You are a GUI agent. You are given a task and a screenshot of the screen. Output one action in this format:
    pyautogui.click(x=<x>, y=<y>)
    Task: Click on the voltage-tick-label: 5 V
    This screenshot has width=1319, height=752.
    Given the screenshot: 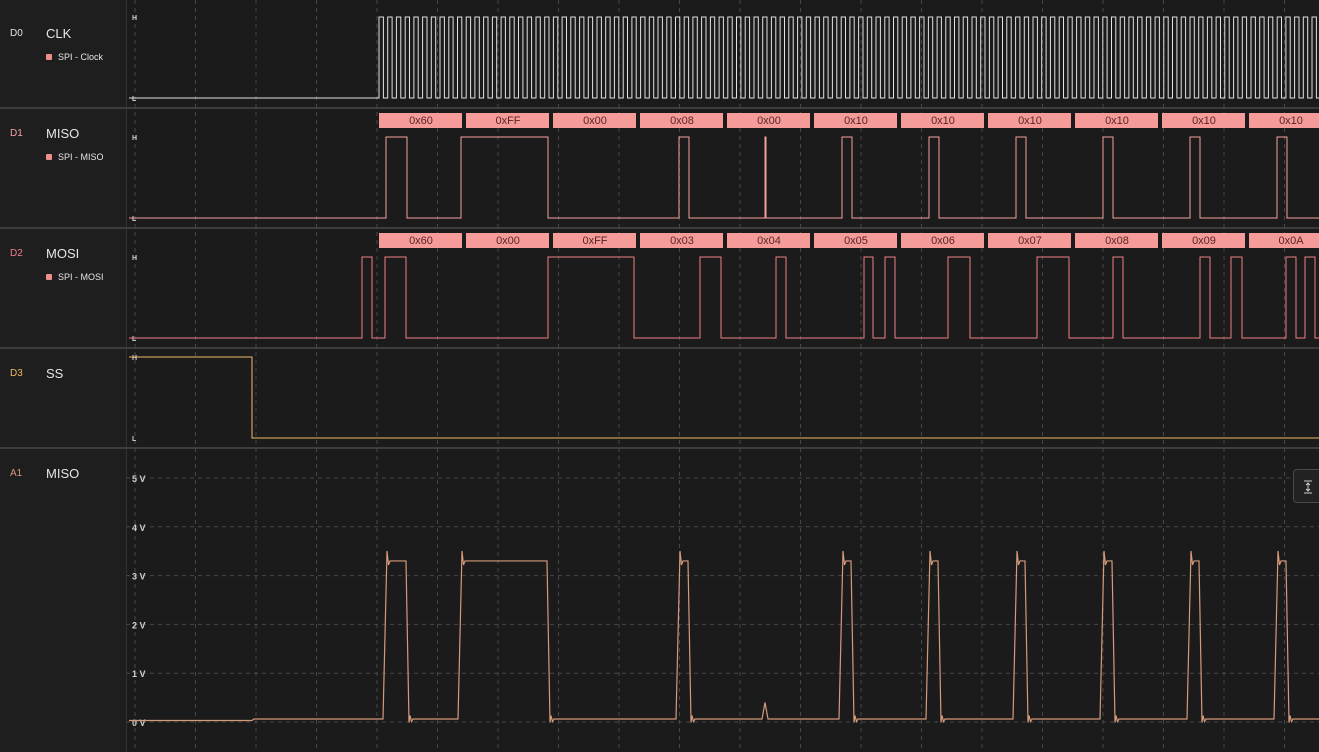 What is the action you would take?
    pyautogui.click(x=139, y=479)
    